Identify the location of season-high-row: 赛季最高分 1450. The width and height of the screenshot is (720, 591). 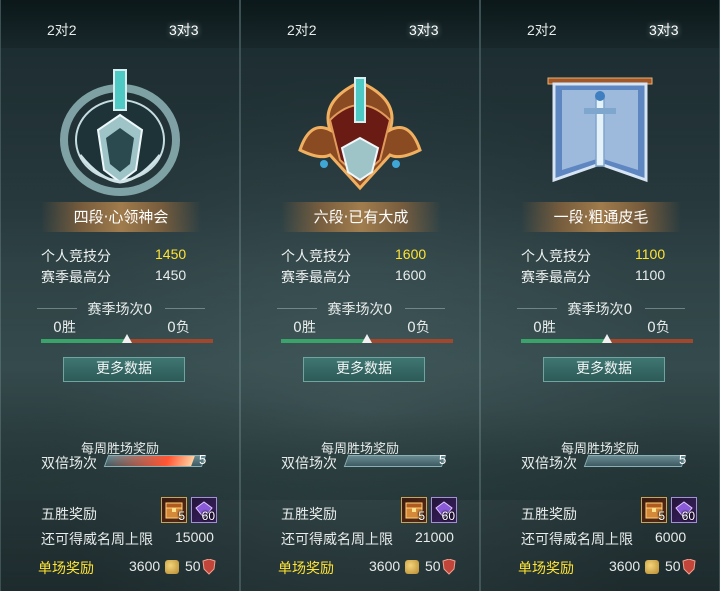
(121, 277).